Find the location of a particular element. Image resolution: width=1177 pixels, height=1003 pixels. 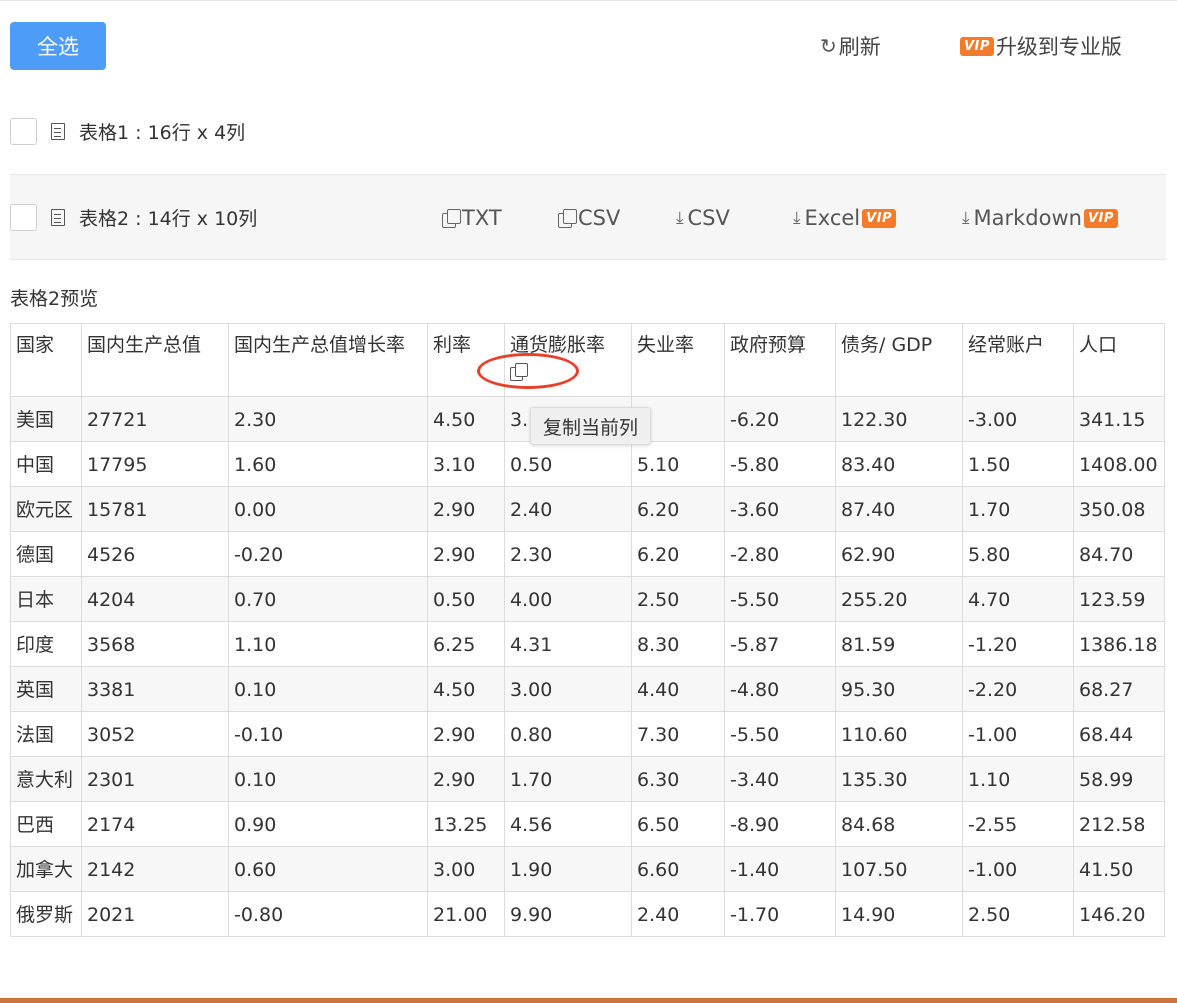

table-cell: 110.60 is located at coordinates (899, 734).